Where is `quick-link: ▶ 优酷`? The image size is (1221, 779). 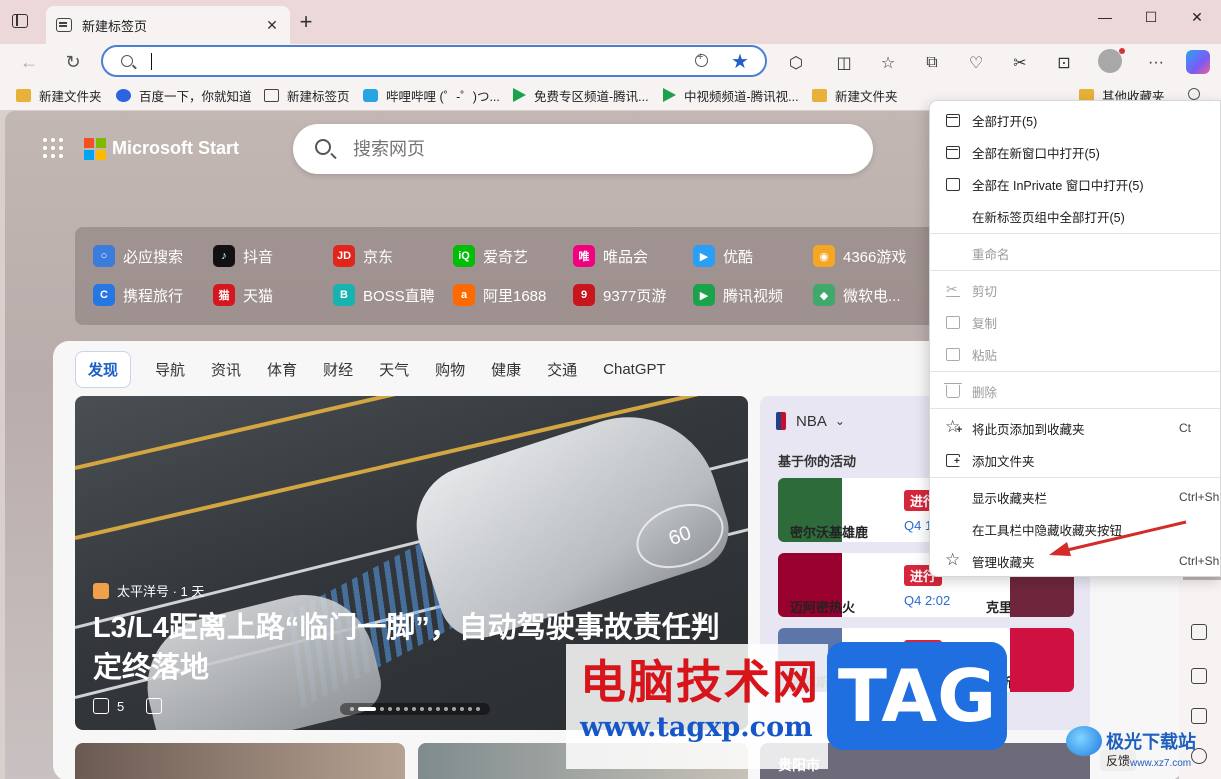
quick-link: ▶ 优酷 is located at coordinates (723, 256).